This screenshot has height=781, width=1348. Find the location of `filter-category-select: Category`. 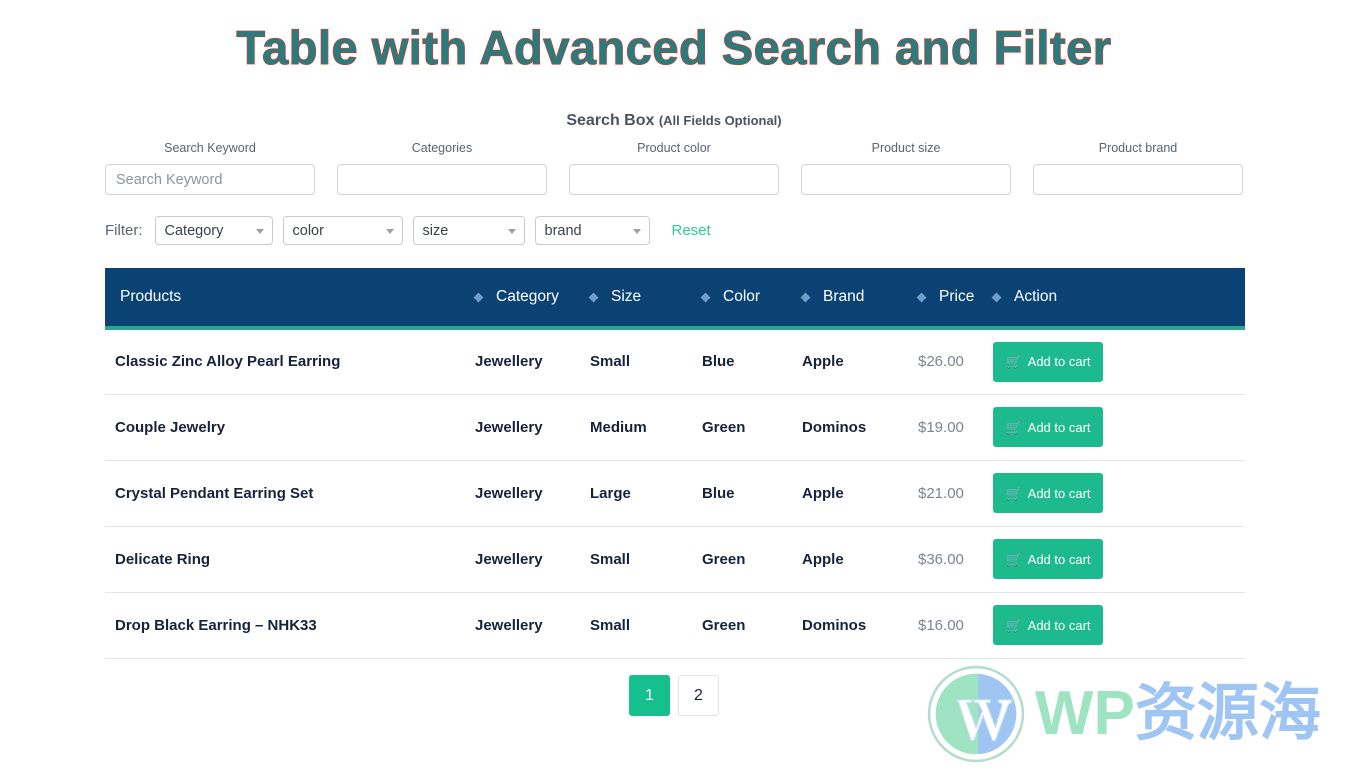

filter-category-select: Category is located at coordinates (213, 230).